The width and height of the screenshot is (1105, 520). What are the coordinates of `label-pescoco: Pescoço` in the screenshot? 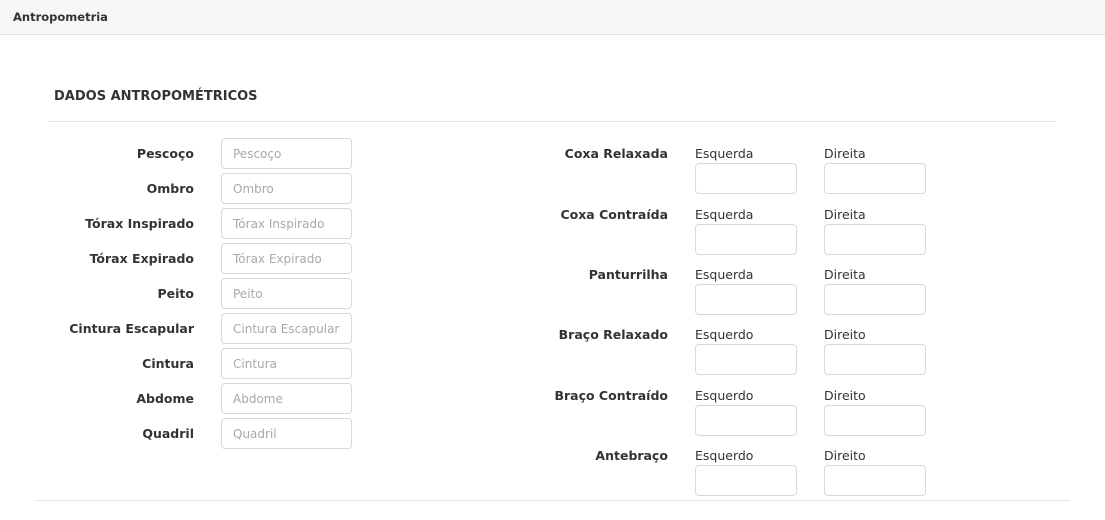 It's located at (165, 153).